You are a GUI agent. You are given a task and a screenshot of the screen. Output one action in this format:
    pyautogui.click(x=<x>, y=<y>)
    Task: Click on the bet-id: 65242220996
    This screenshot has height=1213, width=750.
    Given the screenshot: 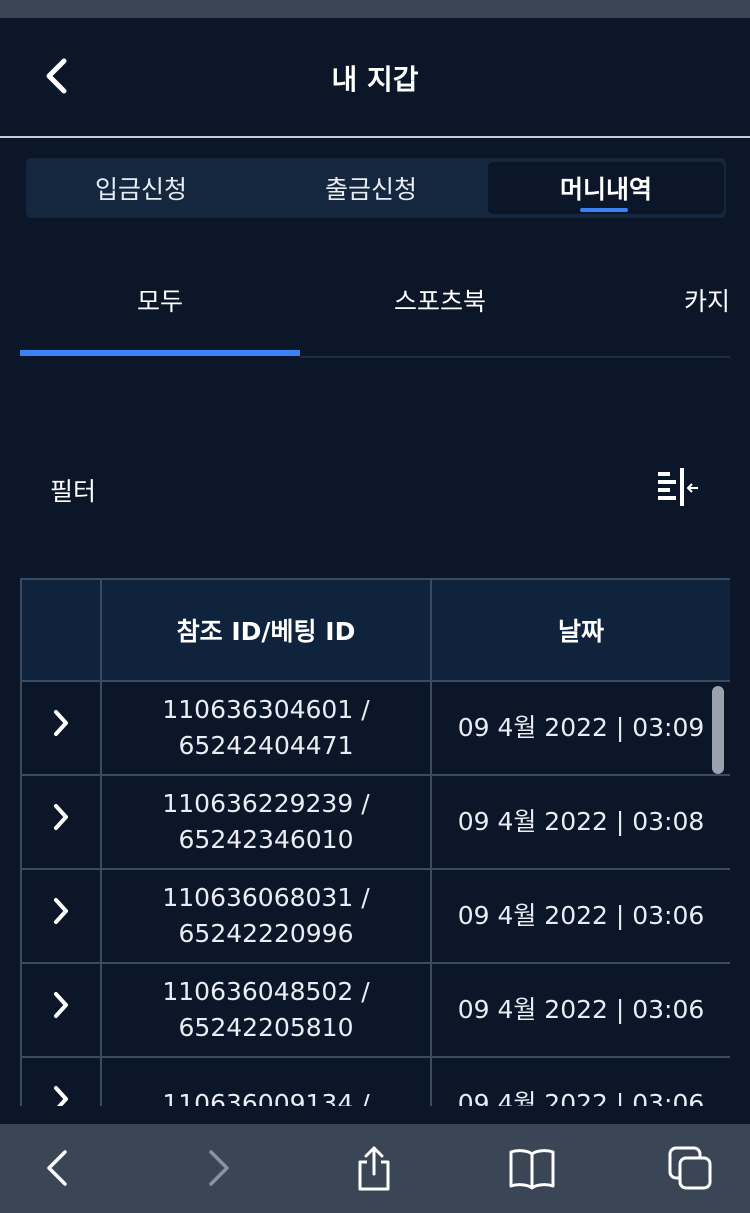 What is the action you would take?
    pyautogui.click(x=266, y=933)
    